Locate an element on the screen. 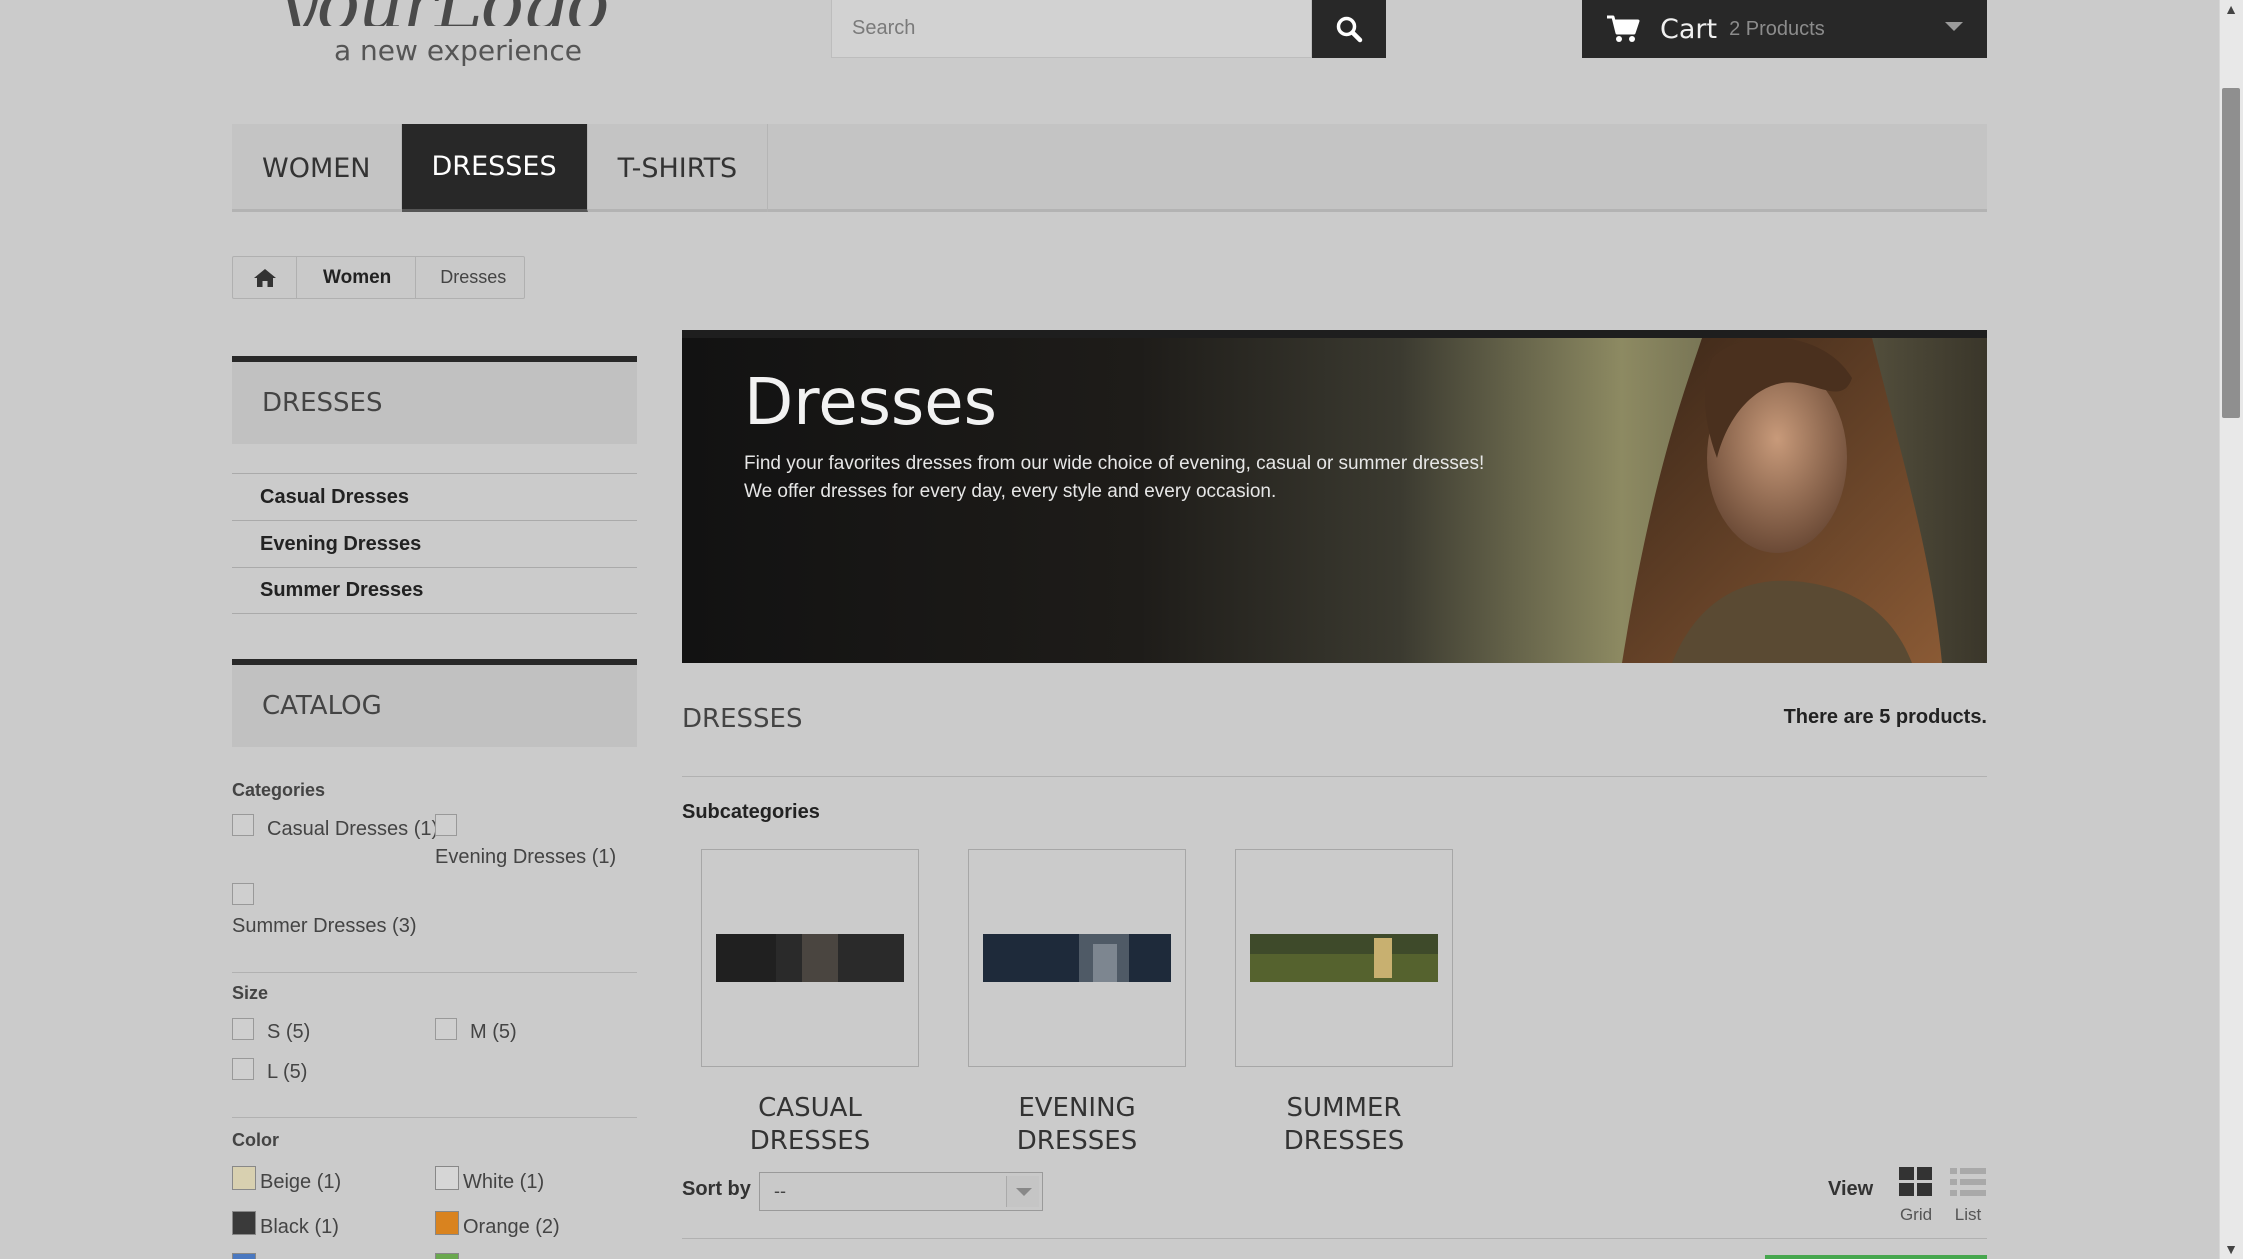 Image resolution: width=2243 pixels, height=1259 pixels. category-heading: DRESSES is located at coordinates (742, 719).